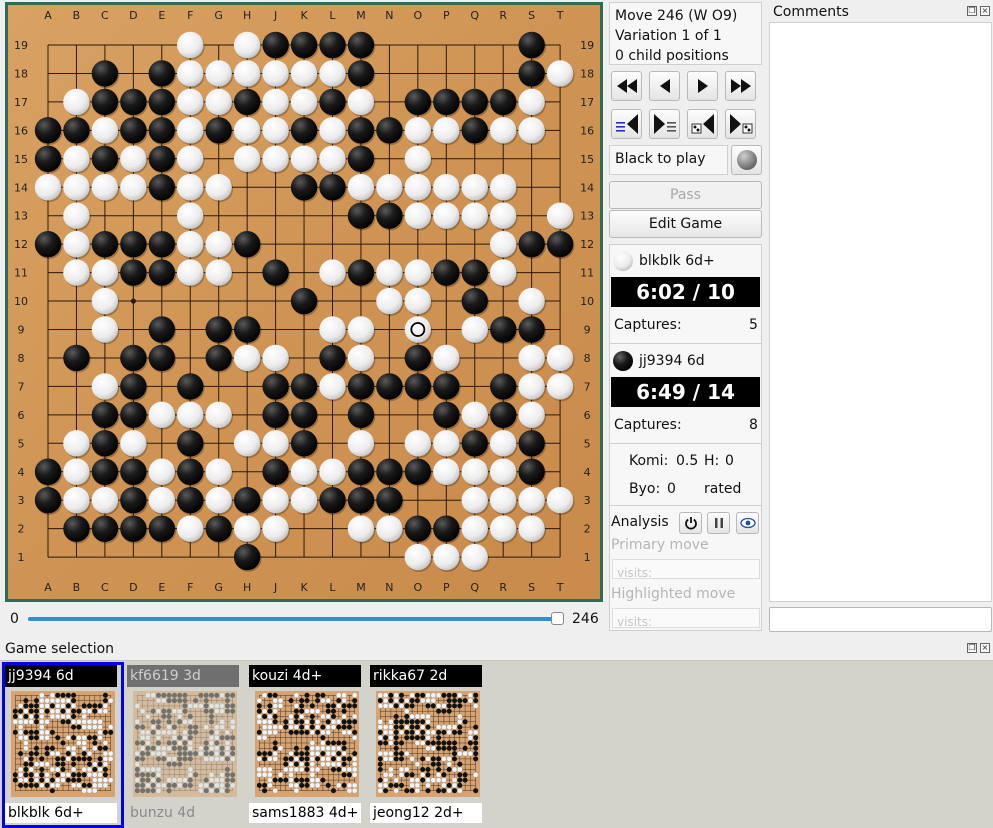 This screenshot has height=828, width=993. Describe the element at coordinates (660, 545) in the screenshot. I see `primary-move-label: Primary move` at that location.